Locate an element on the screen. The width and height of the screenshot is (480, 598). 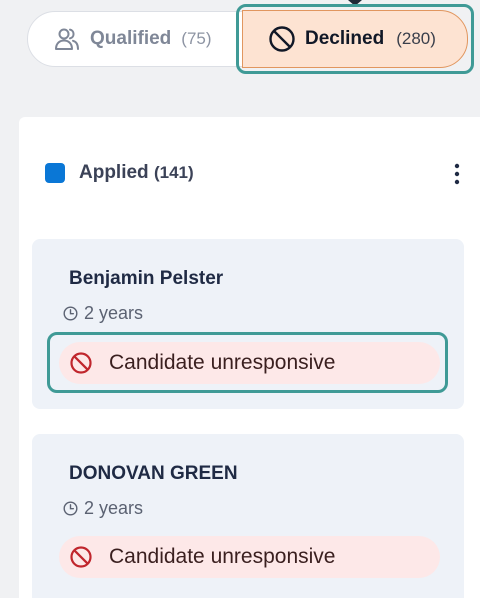
candidate-name: Benjamin Pelster is located at coordinates (146, 279).